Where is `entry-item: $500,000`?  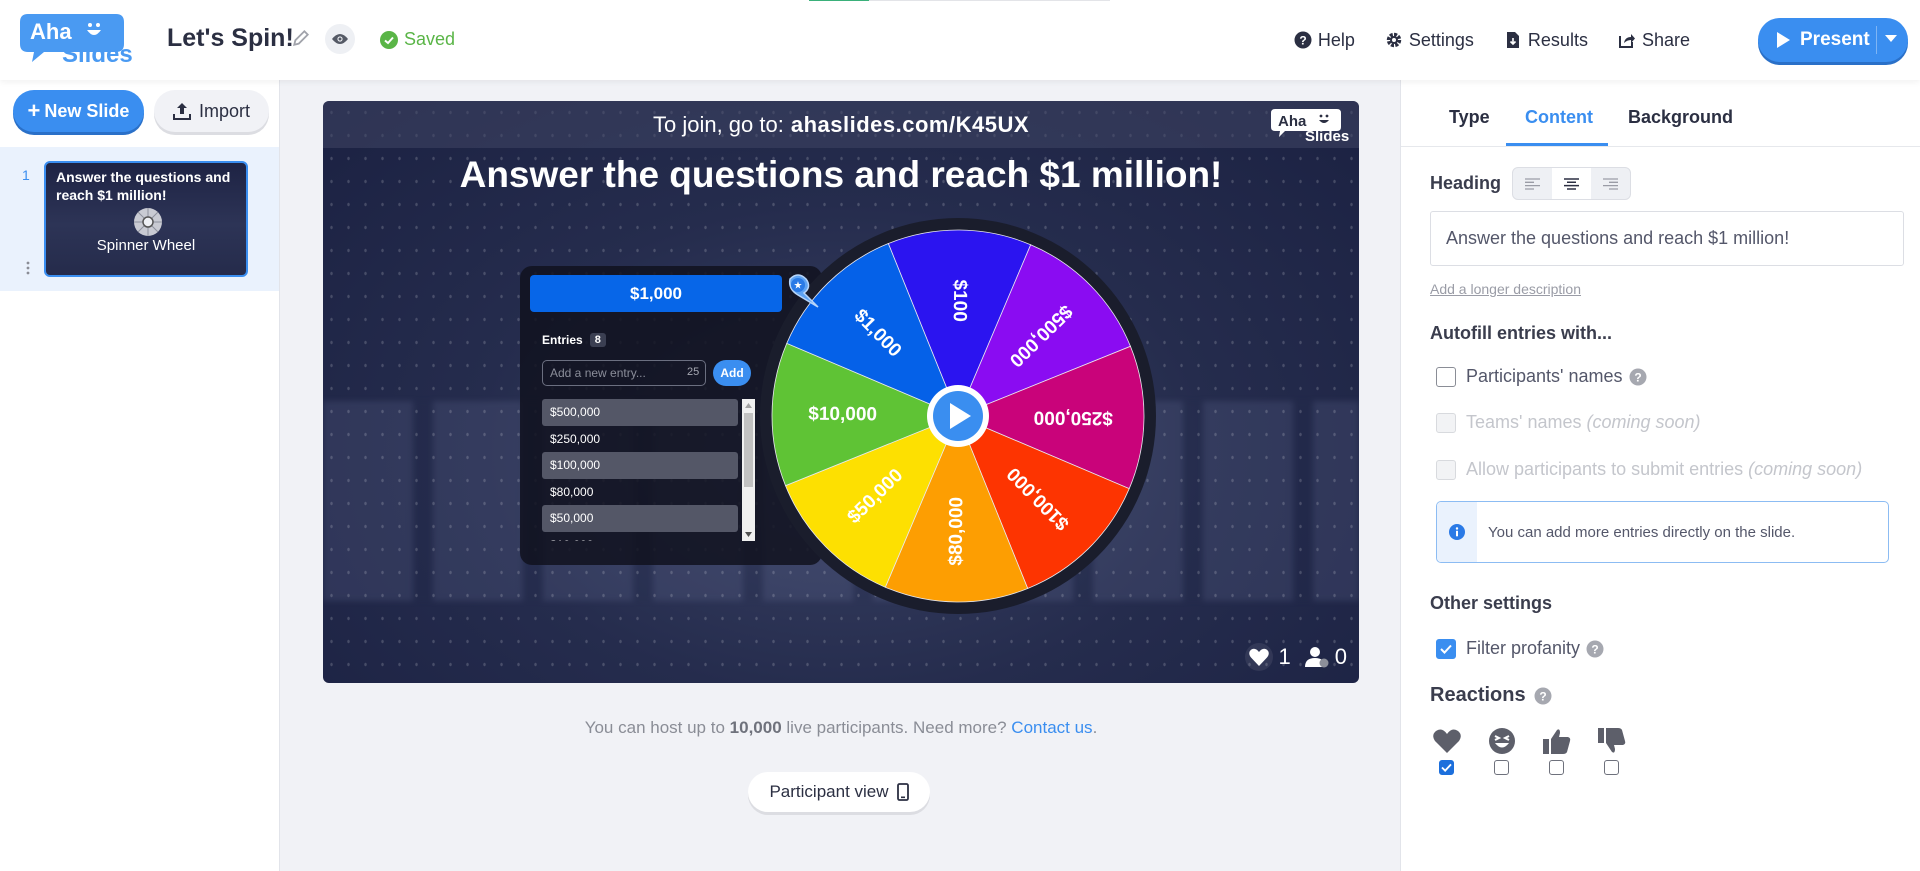 entry-item: $500,000 is located at coordinates (640, 412).